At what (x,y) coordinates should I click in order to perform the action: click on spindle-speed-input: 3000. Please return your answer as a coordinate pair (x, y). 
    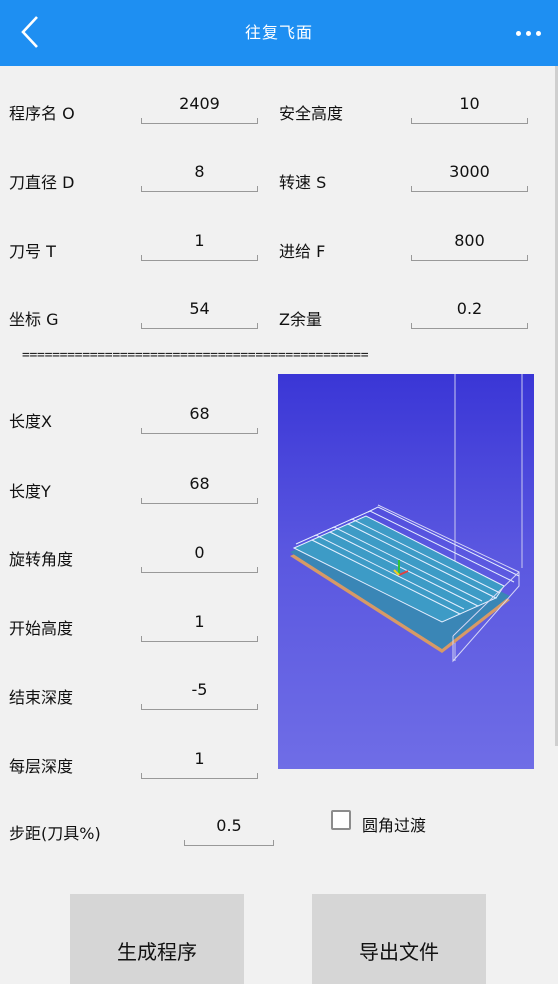
    Looking at the image, I should click on (469, 174).